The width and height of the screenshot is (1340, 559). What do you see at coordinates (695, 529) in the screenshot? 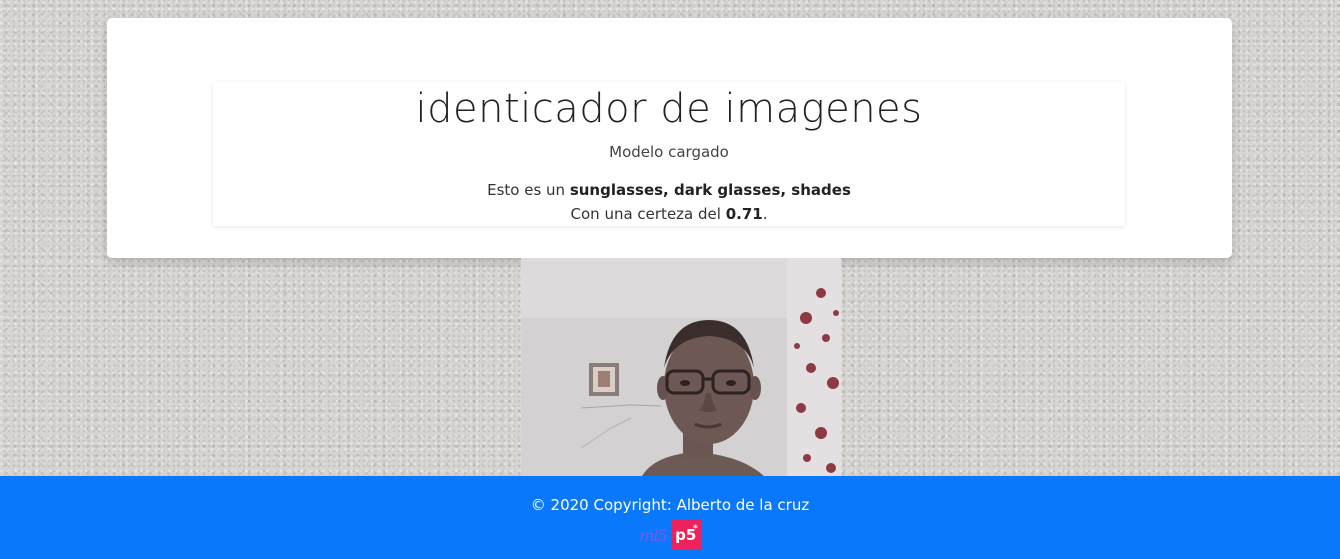
I see `p5-logo-mark: *` at bounding box center [695, 529].